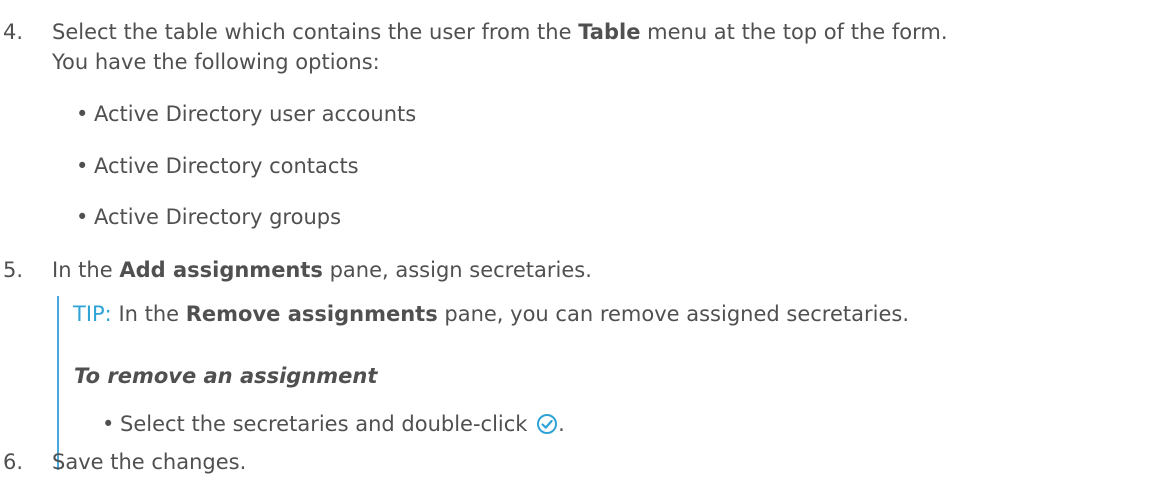 This screenshot has height=479, width=1172. I want to click on option-item: Active Directory groups, so click(208, 217).